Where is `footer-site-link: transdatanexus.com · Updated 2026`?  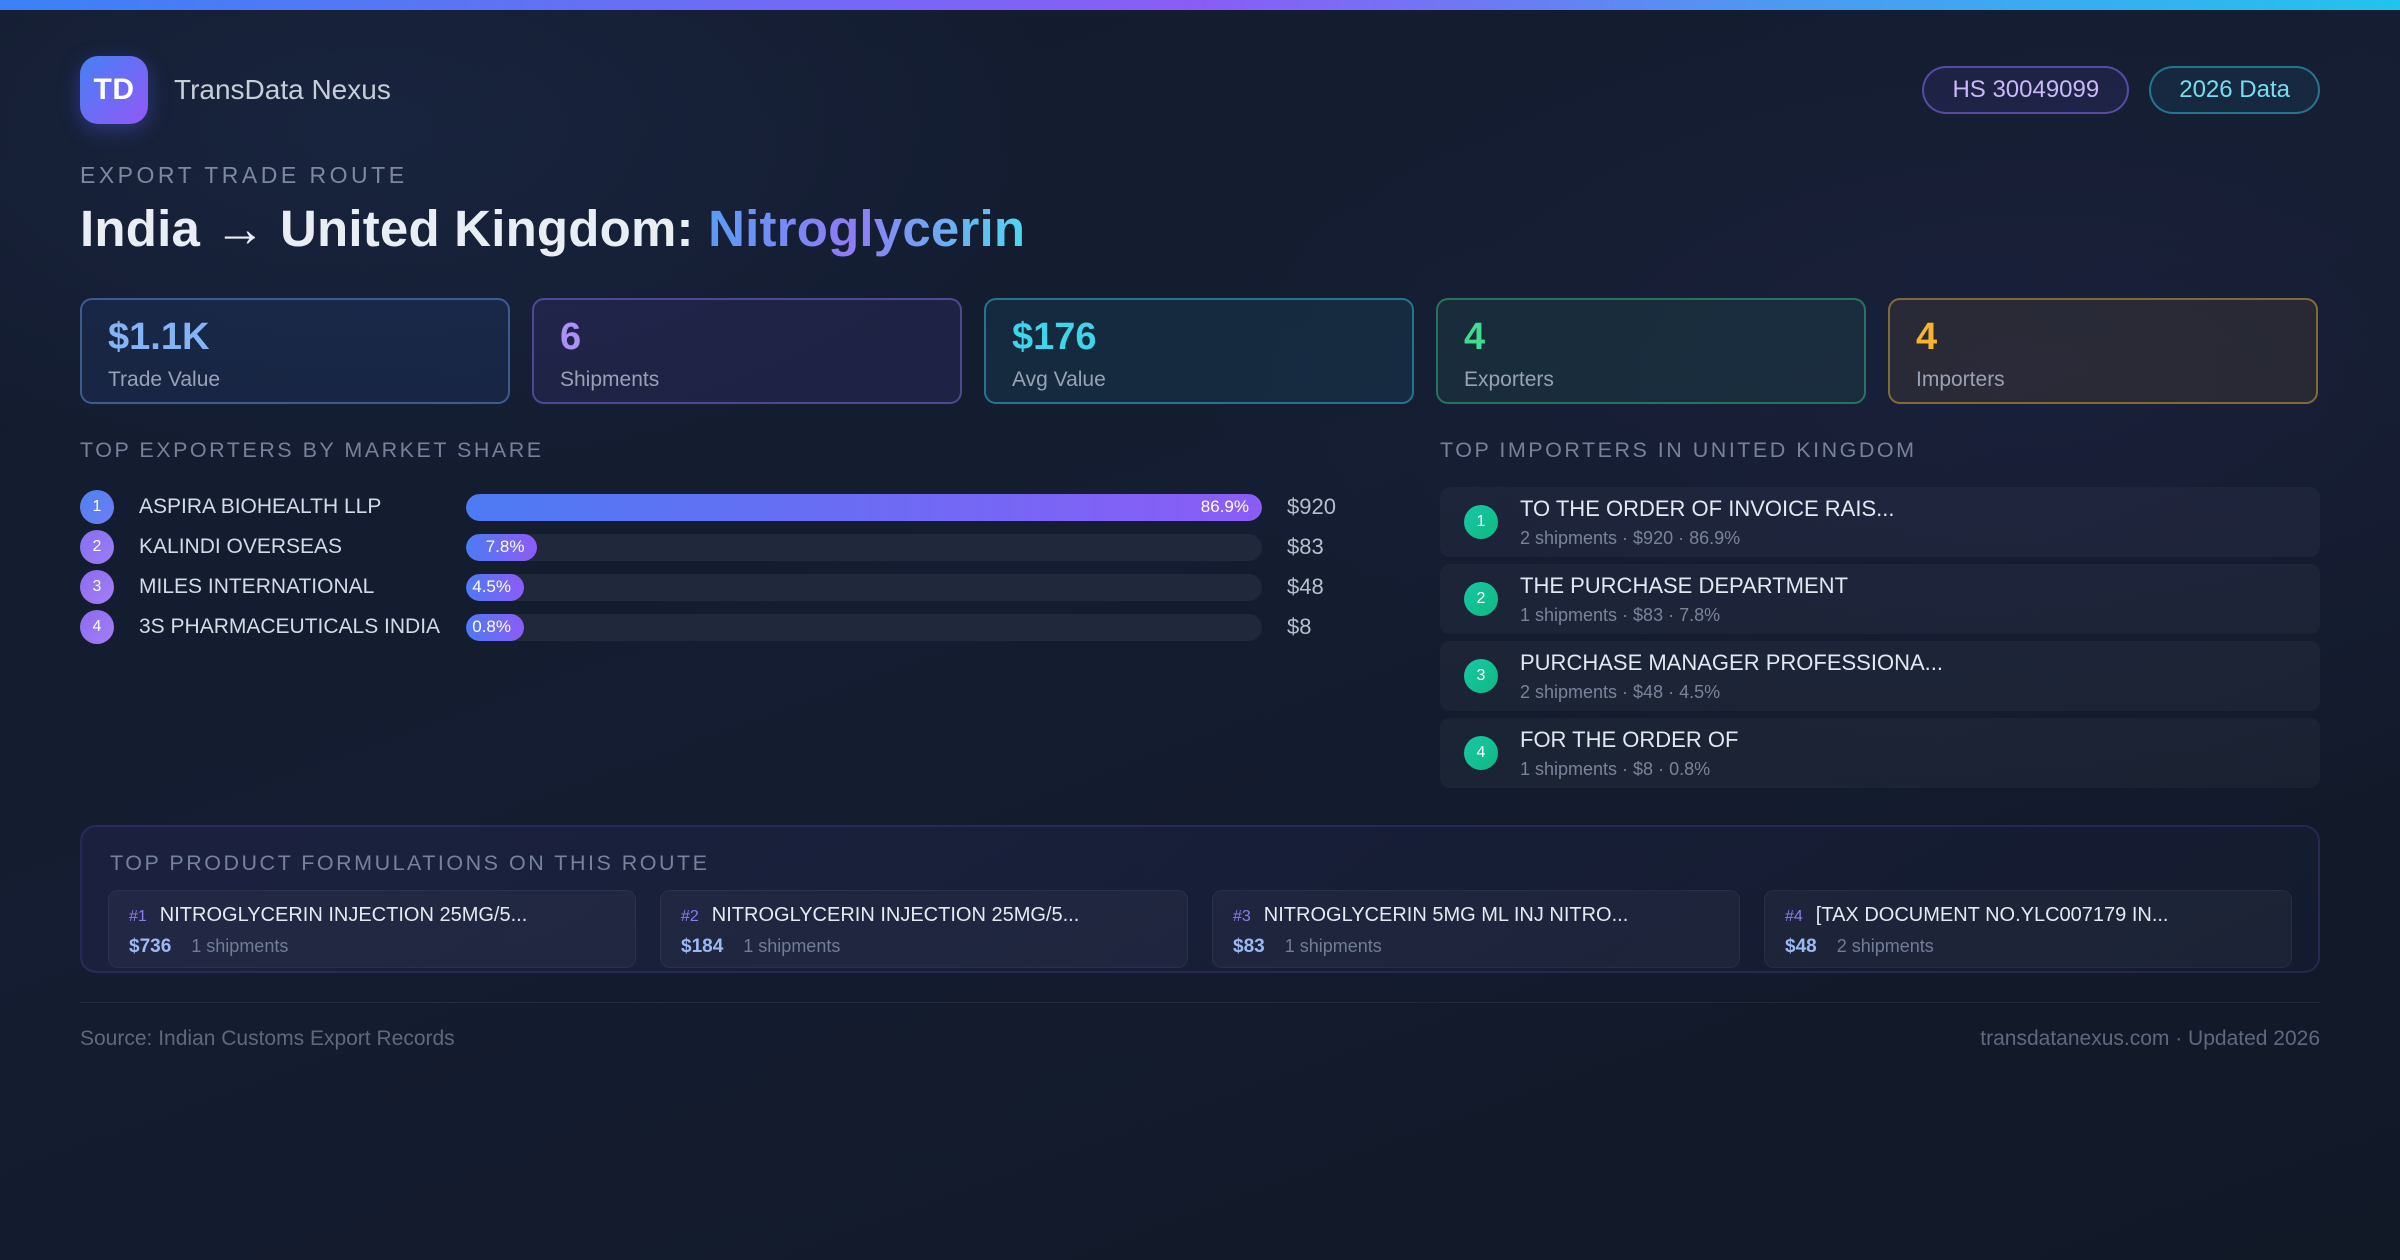
footer-site-link: transdatanexus.com · Updated 2026 is located at coordinates (2150, 1039).